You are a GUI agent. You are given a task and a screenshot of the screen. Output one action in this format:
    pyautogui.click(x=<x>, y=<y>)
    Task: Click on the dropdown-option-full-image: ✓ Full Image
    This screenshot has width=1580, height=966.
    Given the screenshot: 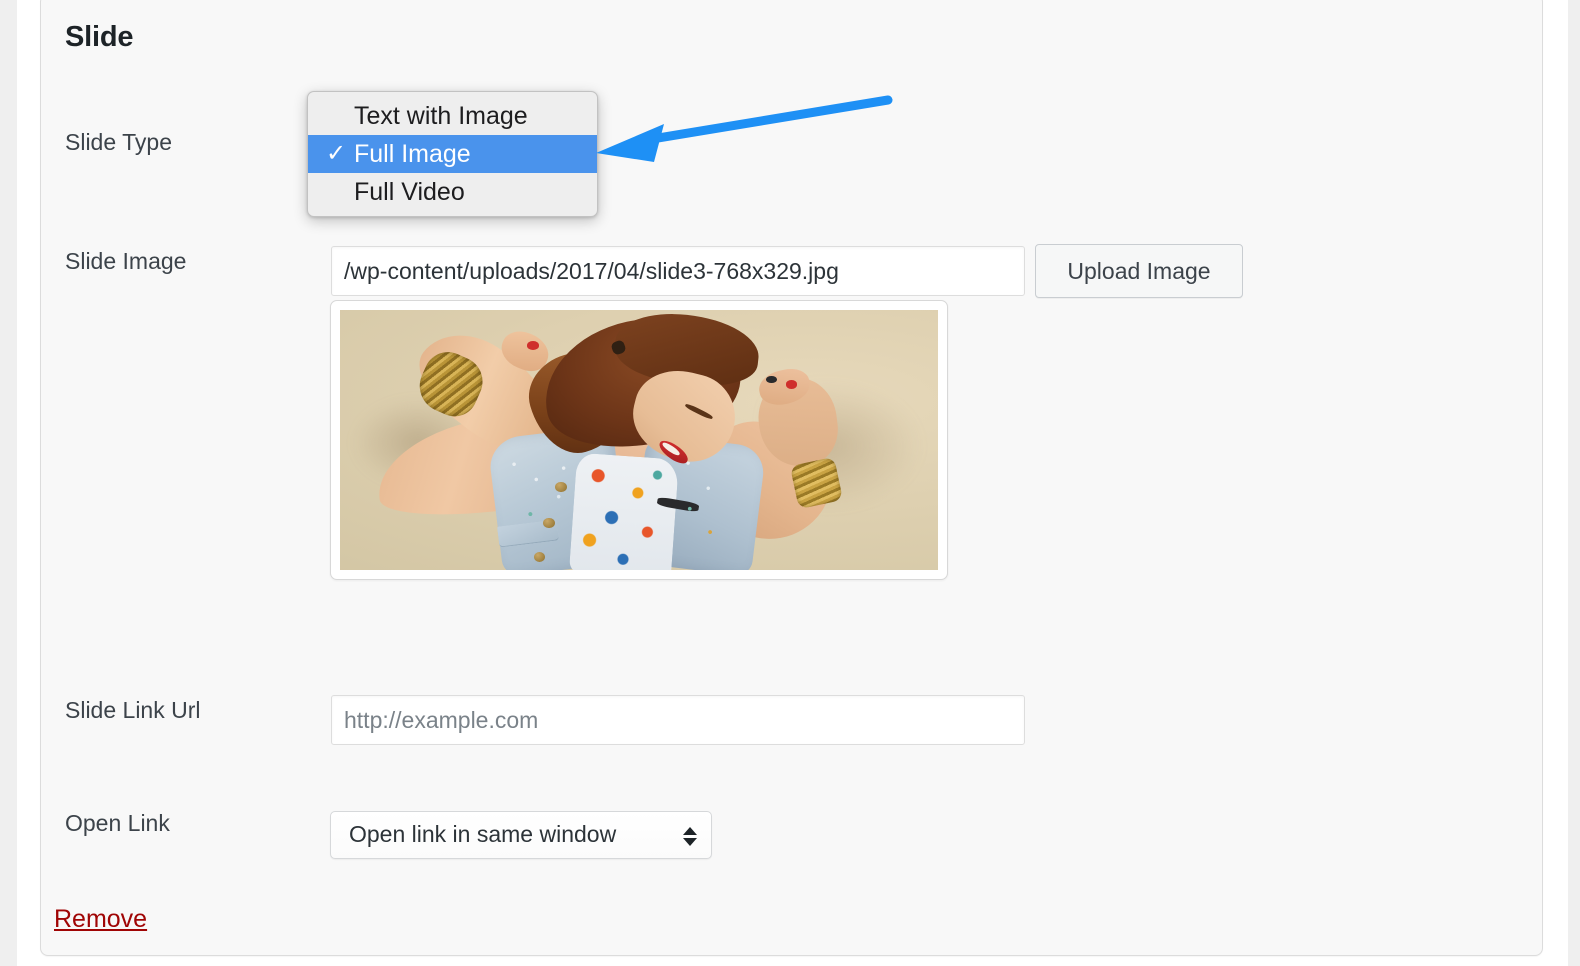 What is the action you would take?
    pyautogui.click(x=452, y=154)
    